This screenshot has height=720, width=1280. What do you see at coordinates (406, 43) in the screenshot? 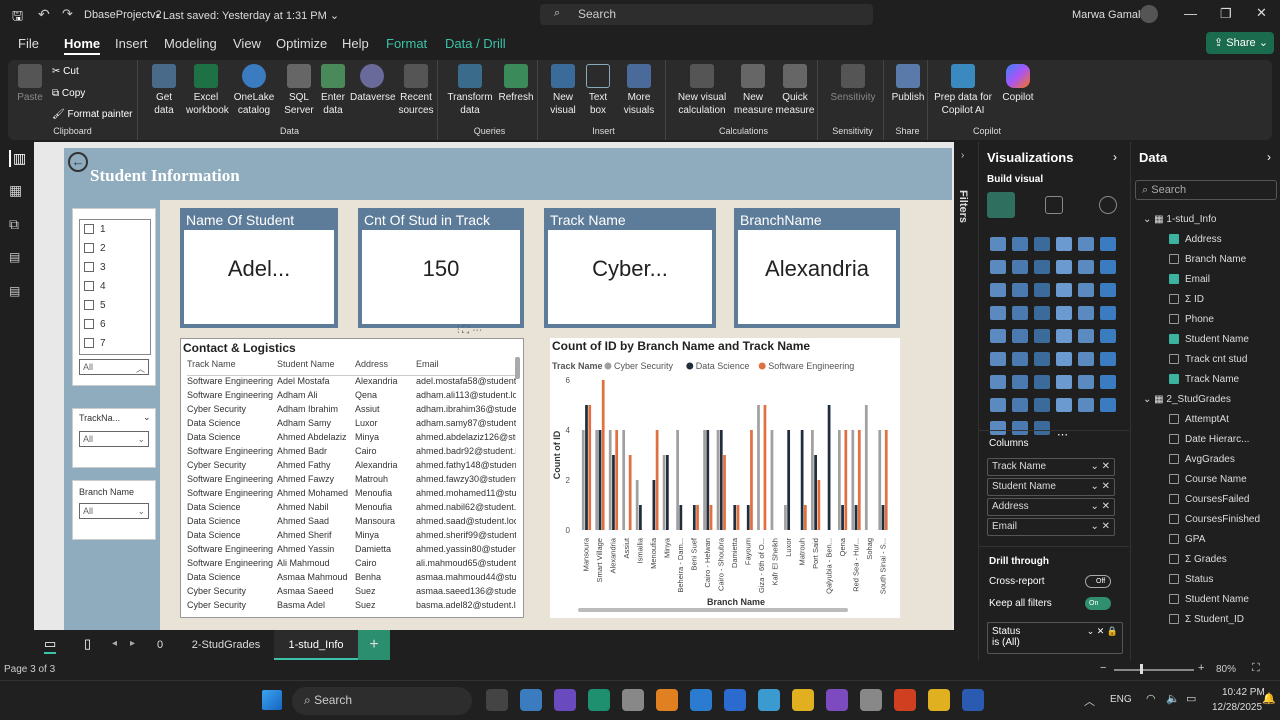
I see `menu-format: Format` at bounding box center [406, 43].